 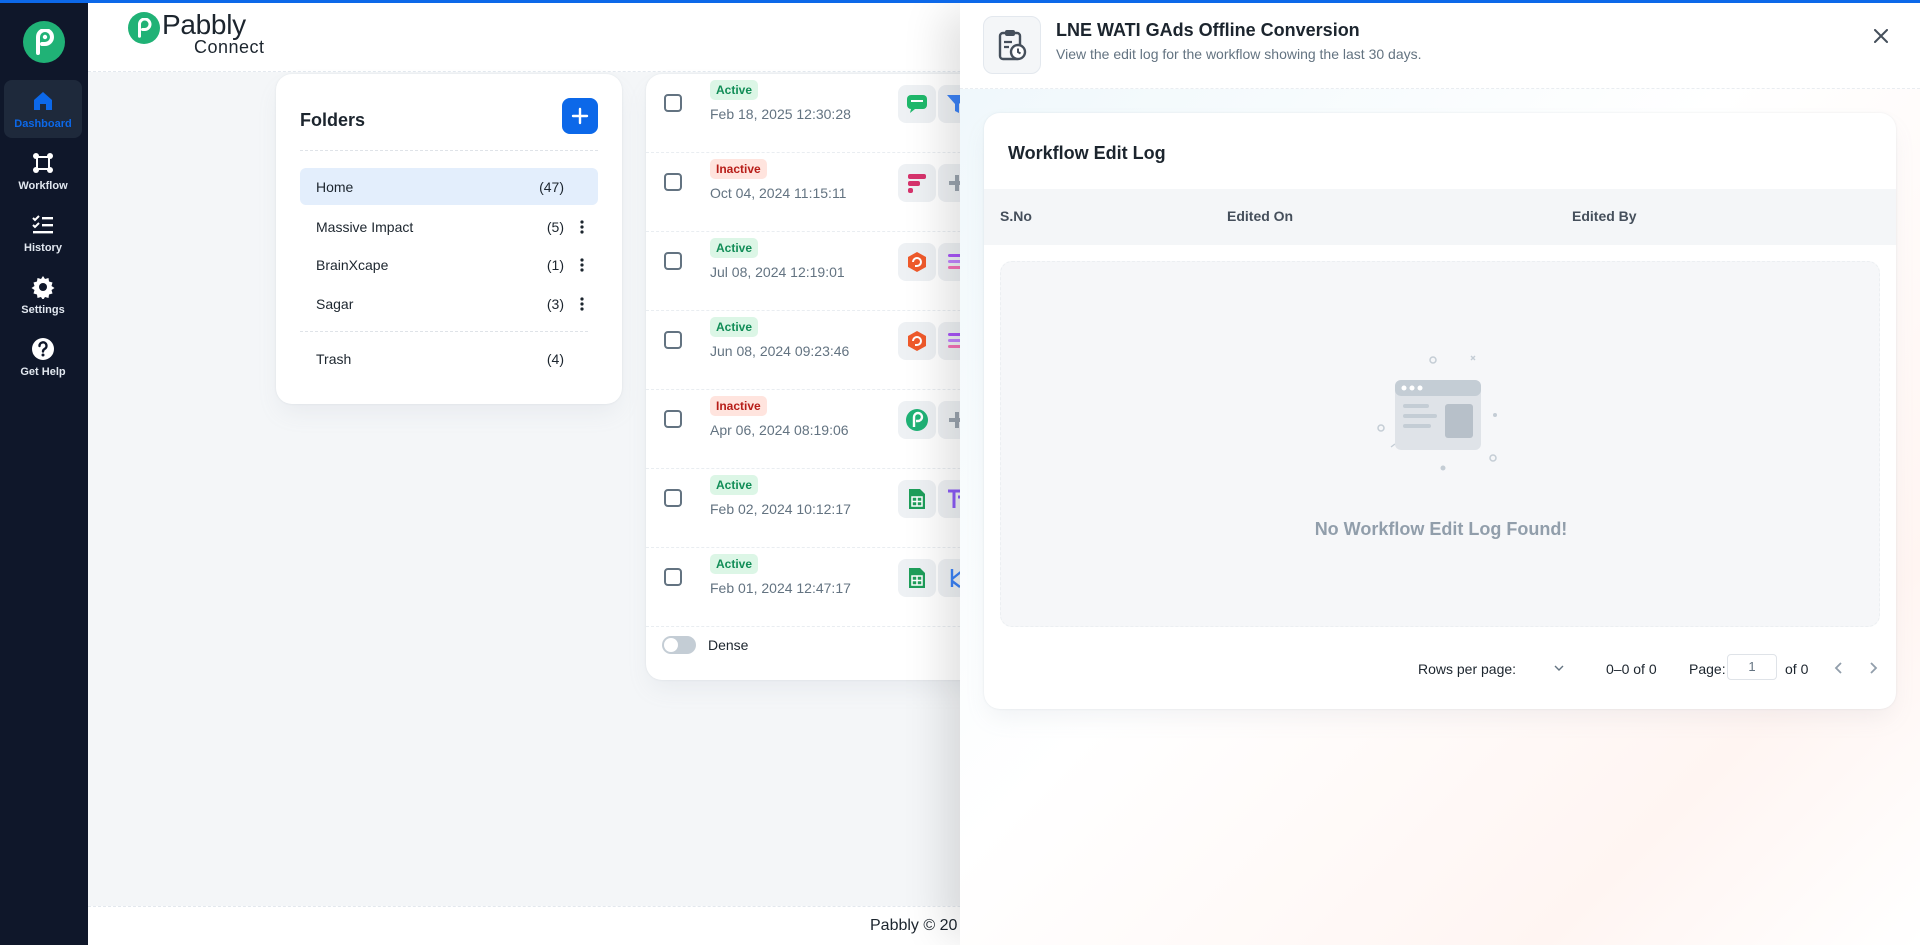 I want to click on chevron-left-icon, so click(x=1838, y=668).